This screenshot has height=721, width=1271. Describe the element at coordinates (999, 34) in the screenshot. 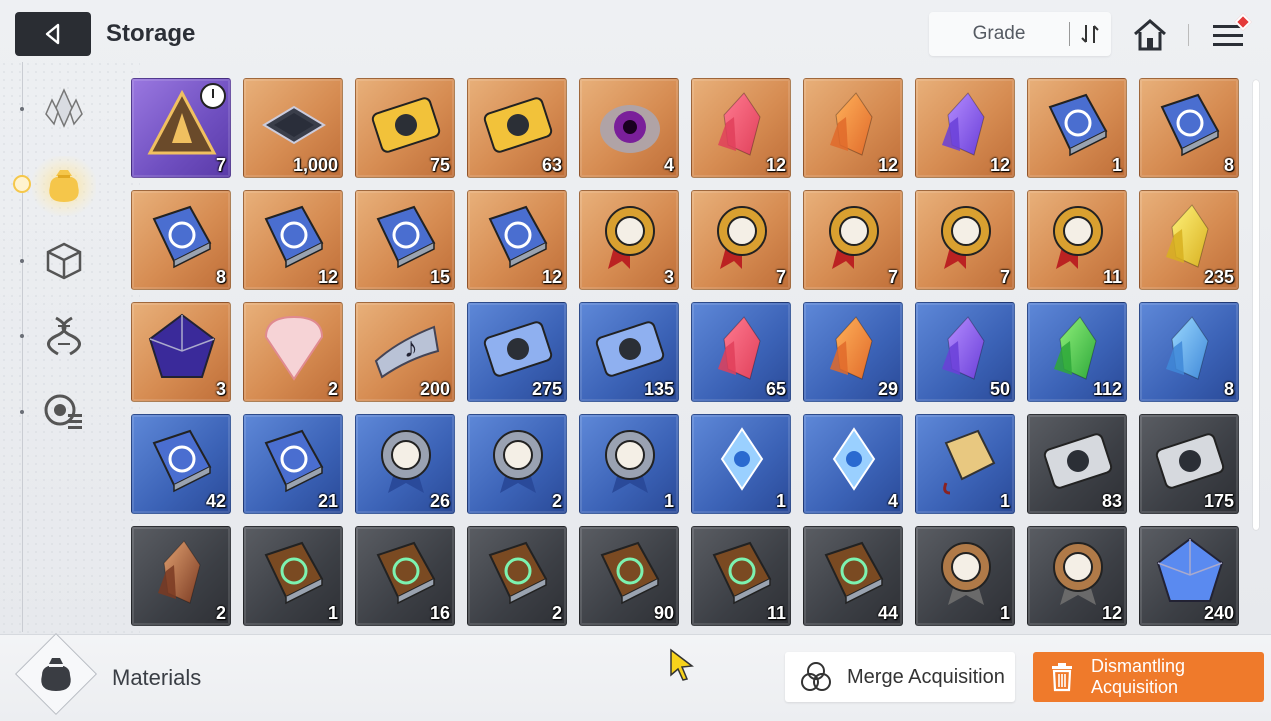

I see `grade-filter-label: Grade` at that location.